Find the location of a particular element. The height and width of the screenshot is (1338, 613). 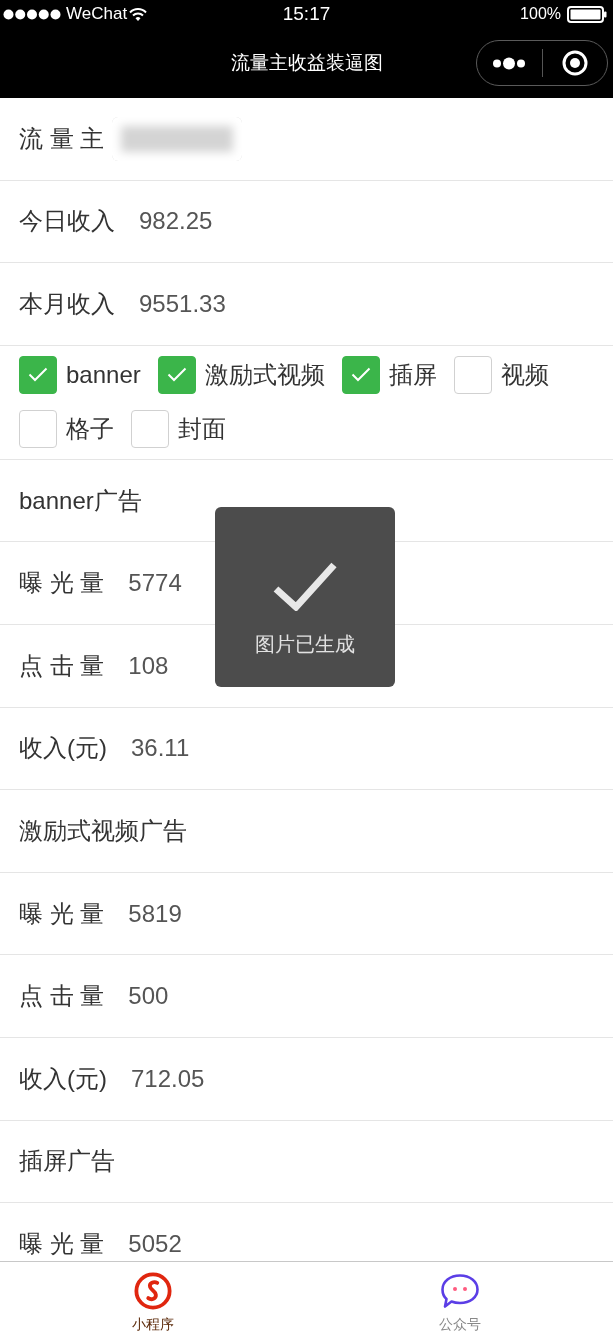

signal-icon is located at coordinates (32, 14).